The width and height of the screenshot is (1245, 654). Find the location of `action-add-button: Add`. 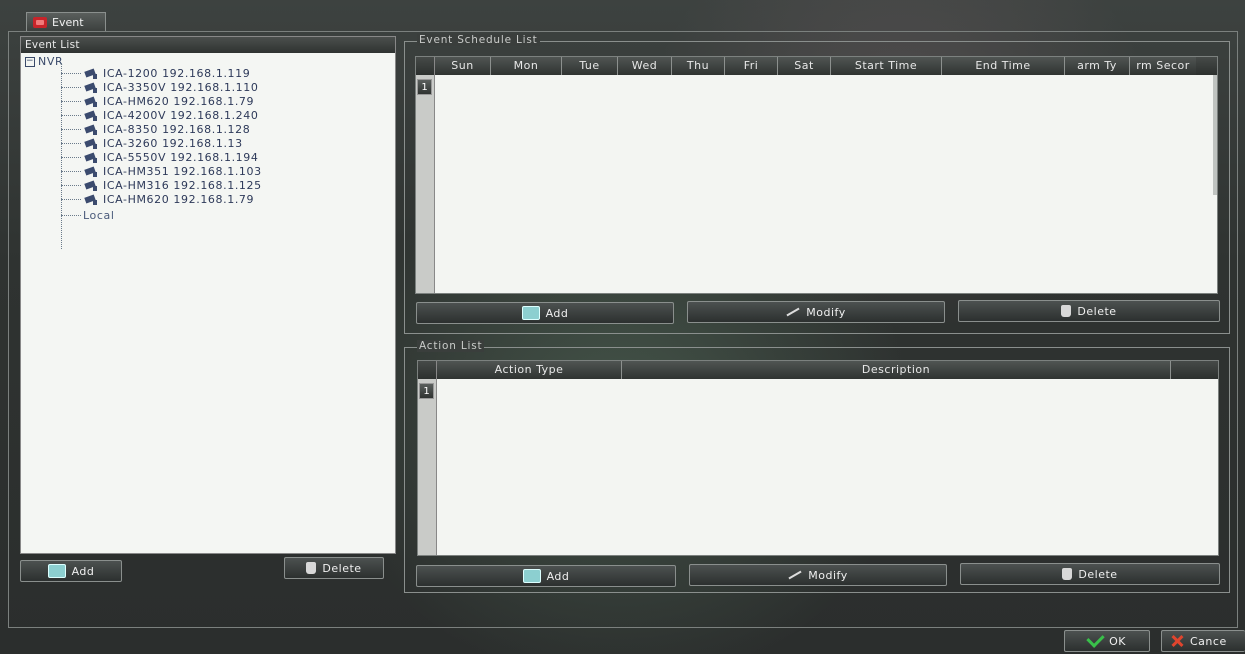

action-add-button: Add is located at coordinates (546, 576).